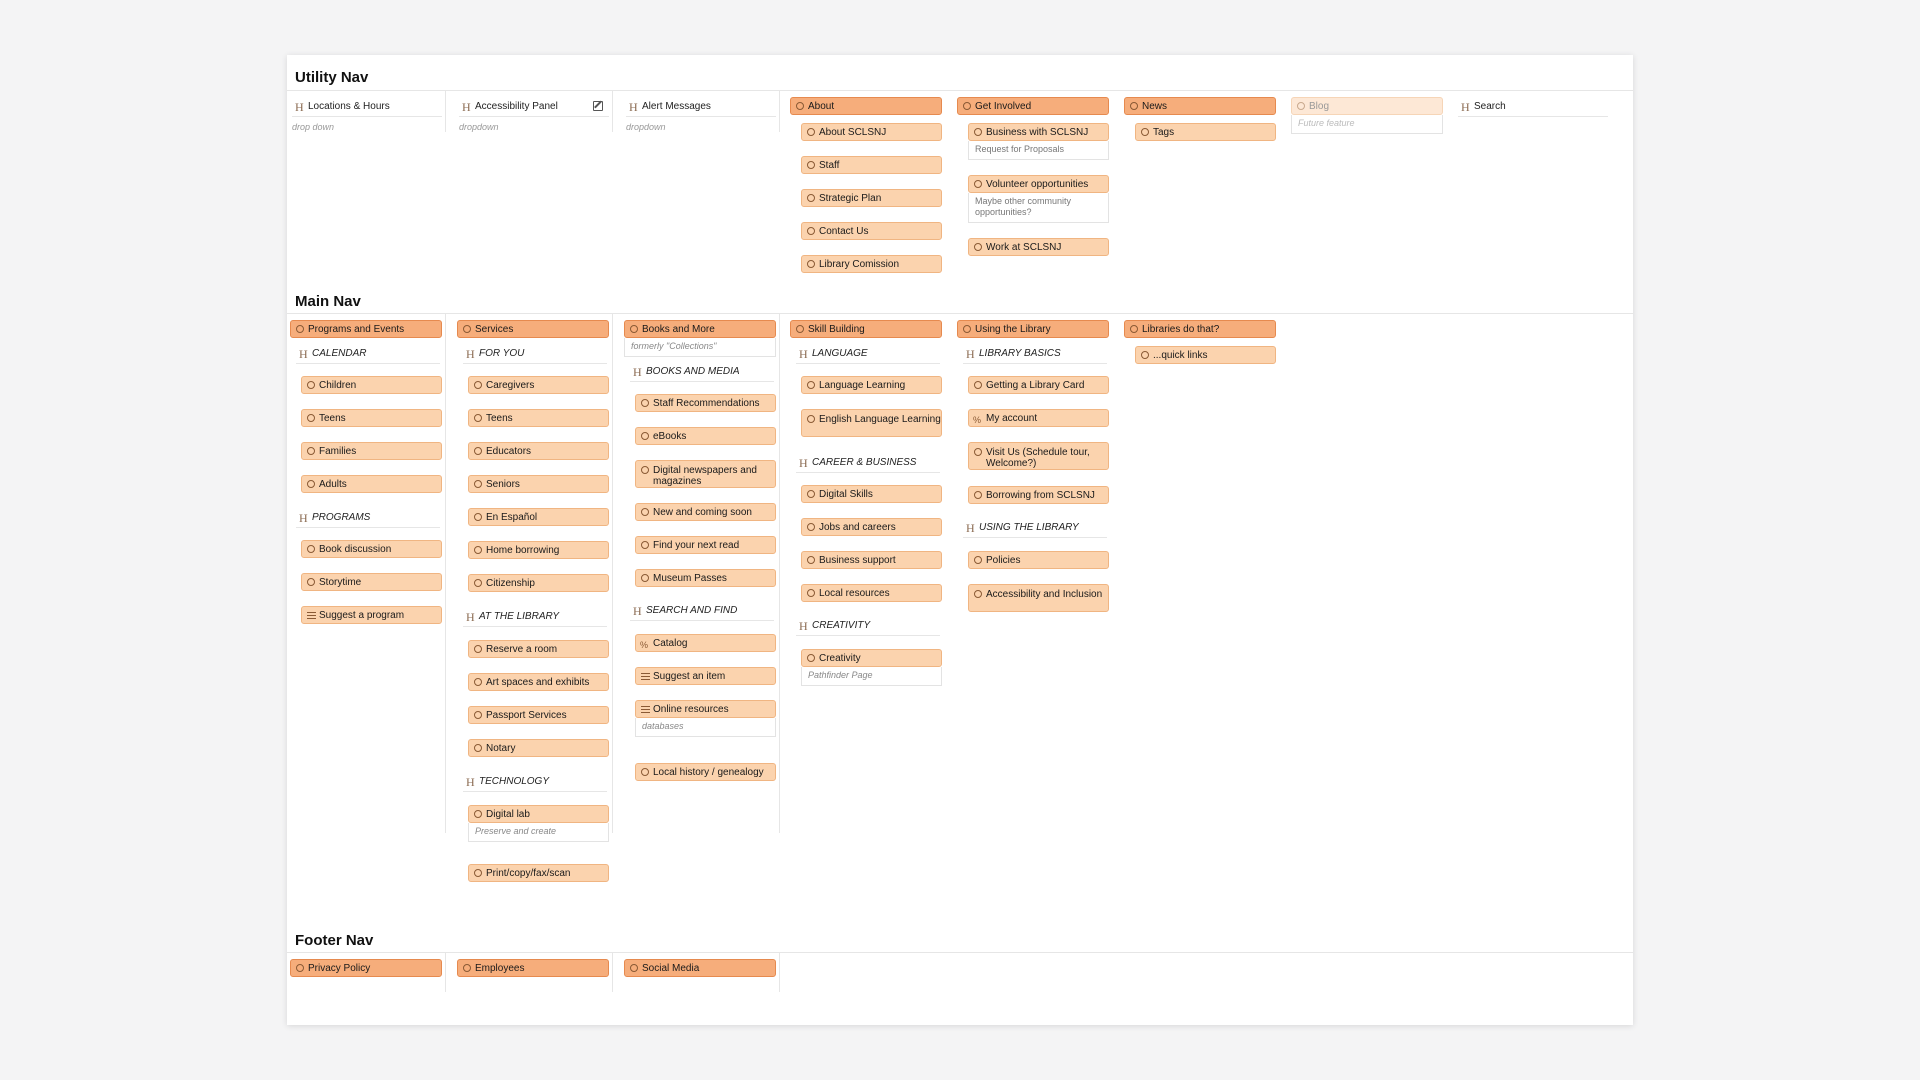 This screenshot has width=1920, height=1080. I want to click on get-involved-child: Work at SCLSNJ, so click(1038, 247).